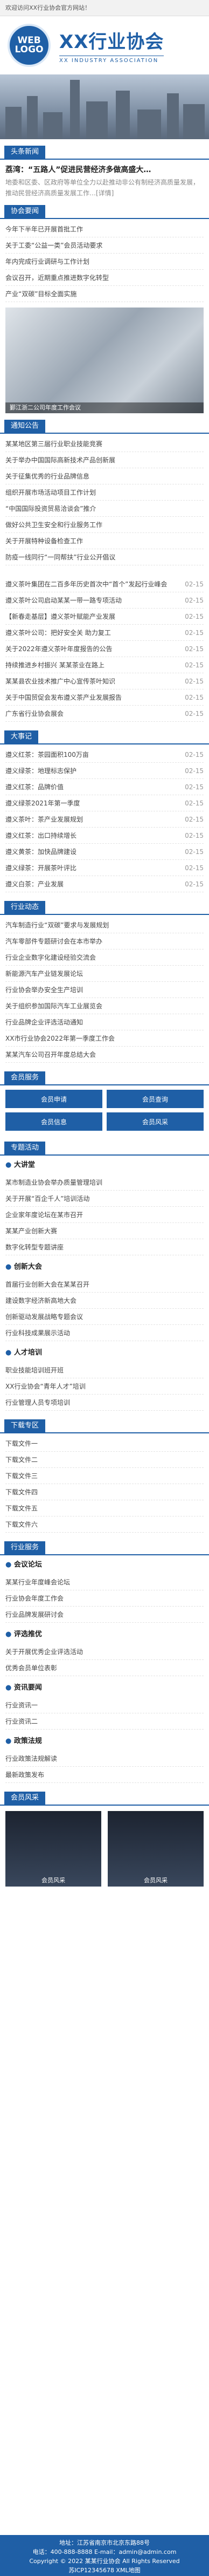 This screenshot has width=209, height=2576. What do you see at coordinates (104, 617) in the screenshot?
I see `list-item: 【新春走基层】遵义茶叶赋能产业发展 02-15` at bounding box center [104, 617].